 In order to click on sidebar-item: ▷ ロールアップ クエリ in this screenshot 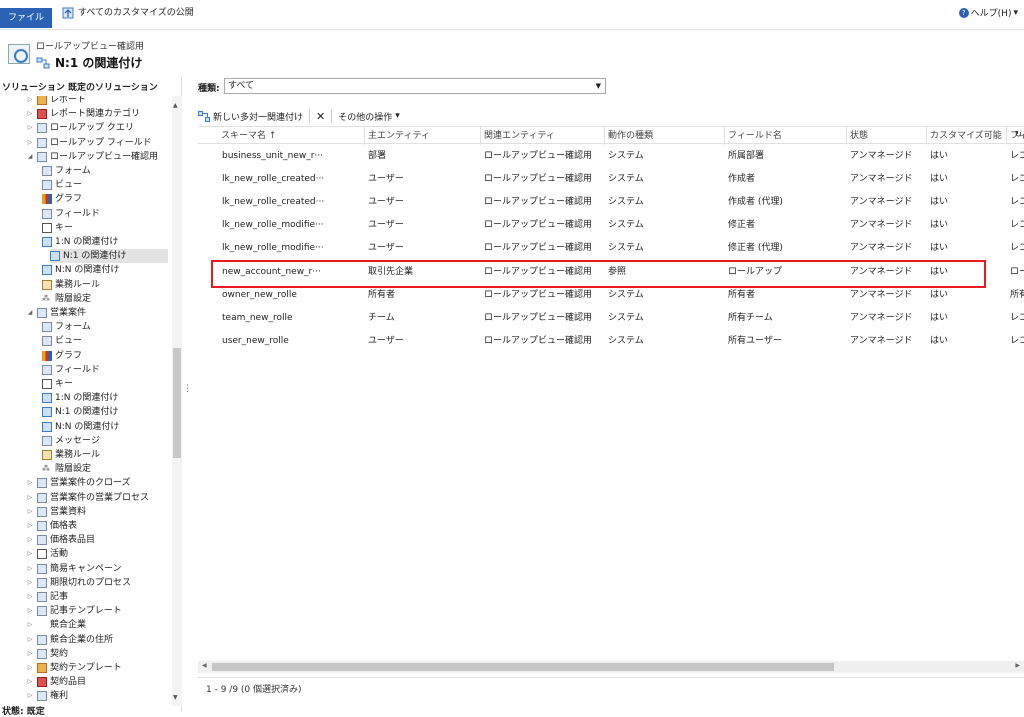, I will do `click(81, 128)`.